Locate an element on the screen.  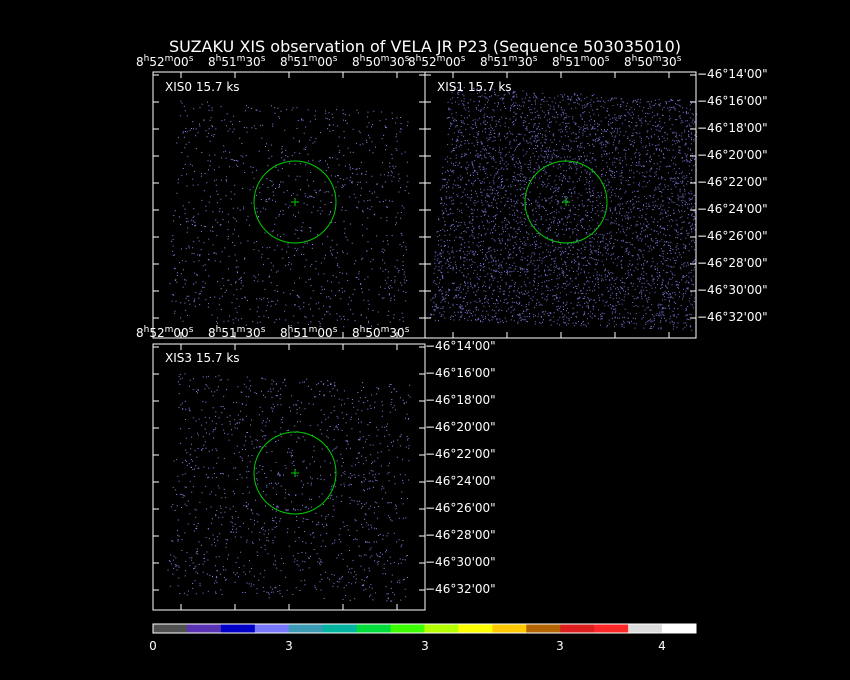
xis1-event-scatter is located at coordinates (564, 208).